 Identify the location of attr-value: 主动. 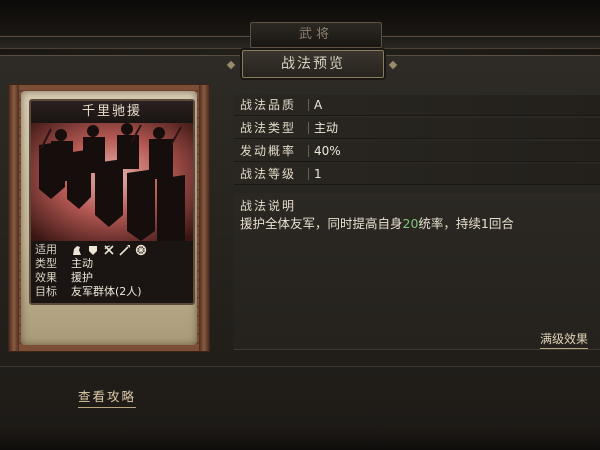
(326, 128).